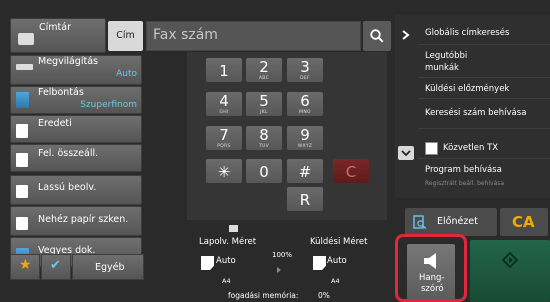  What do you see at coordinates (431, 148) in the screenshot?
I see `direct-tx-checkbox` at bounding box center [431, 148].